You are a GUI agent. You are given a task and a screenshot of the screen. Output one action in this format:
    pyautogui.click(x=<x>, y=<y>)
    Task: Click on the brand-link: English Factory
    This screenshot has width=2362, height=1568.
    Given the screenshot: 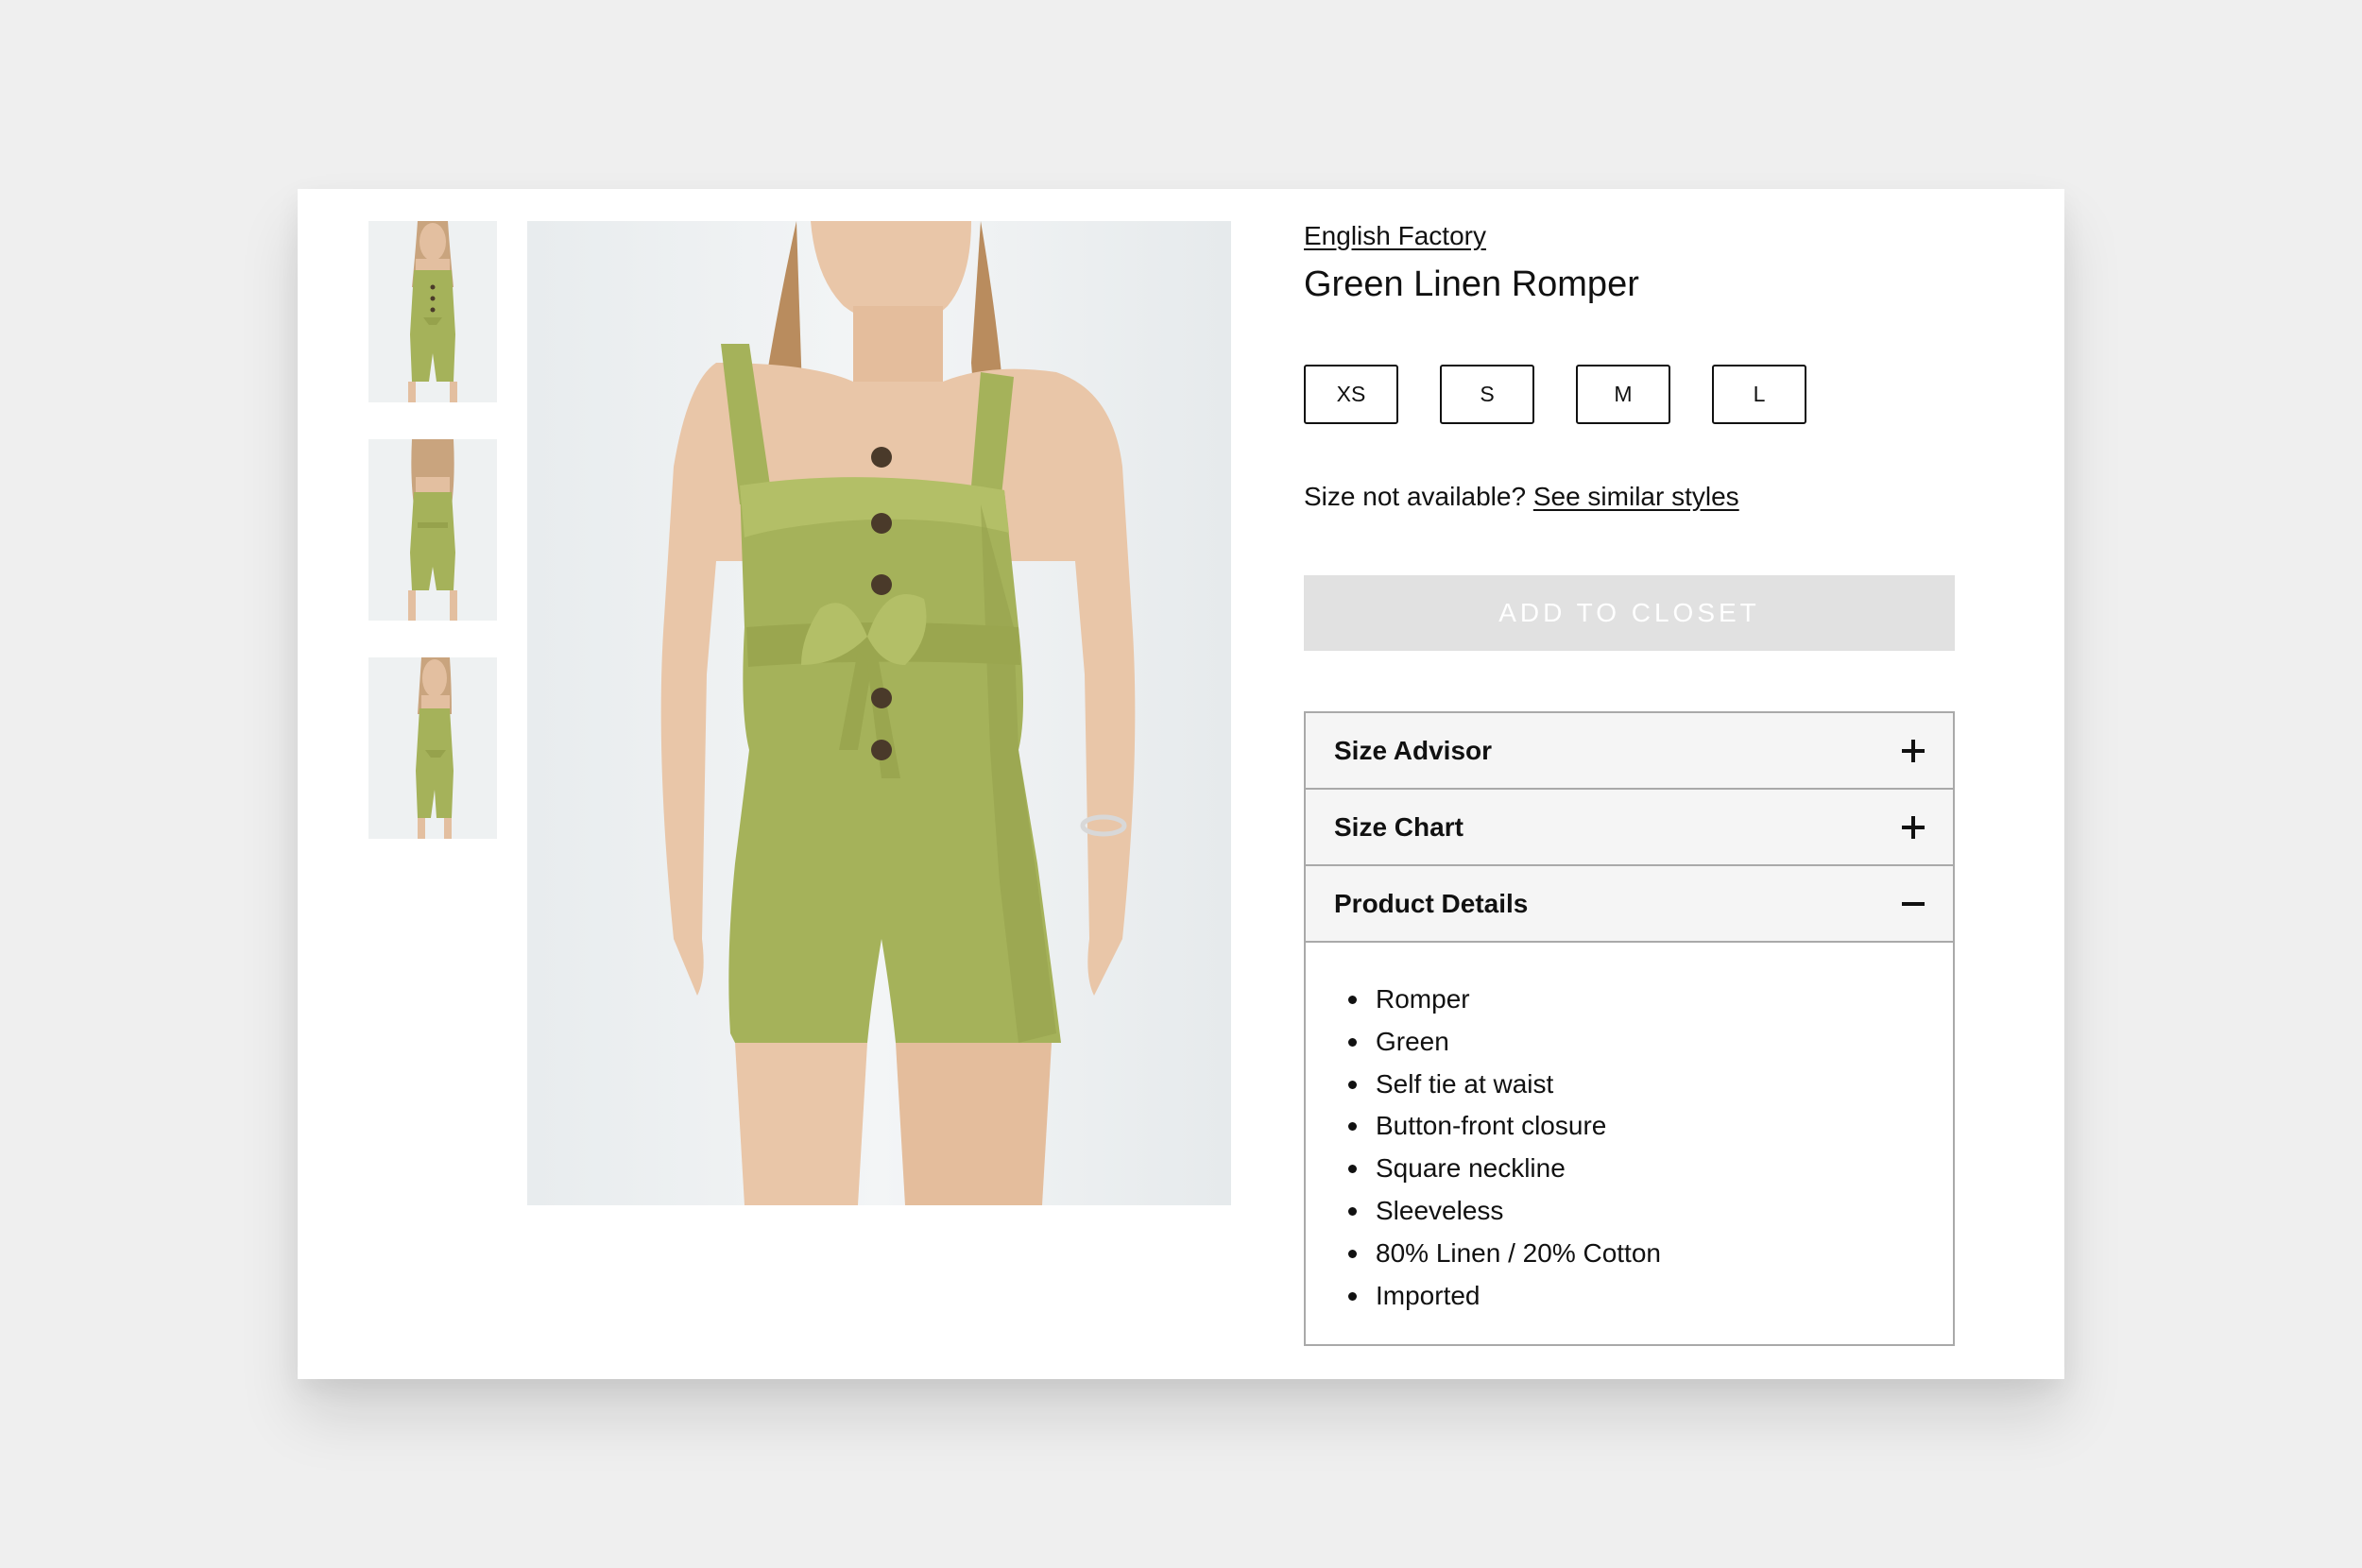 What is the action you would take?
    pyautogui.click(x=1395, y=236)
    